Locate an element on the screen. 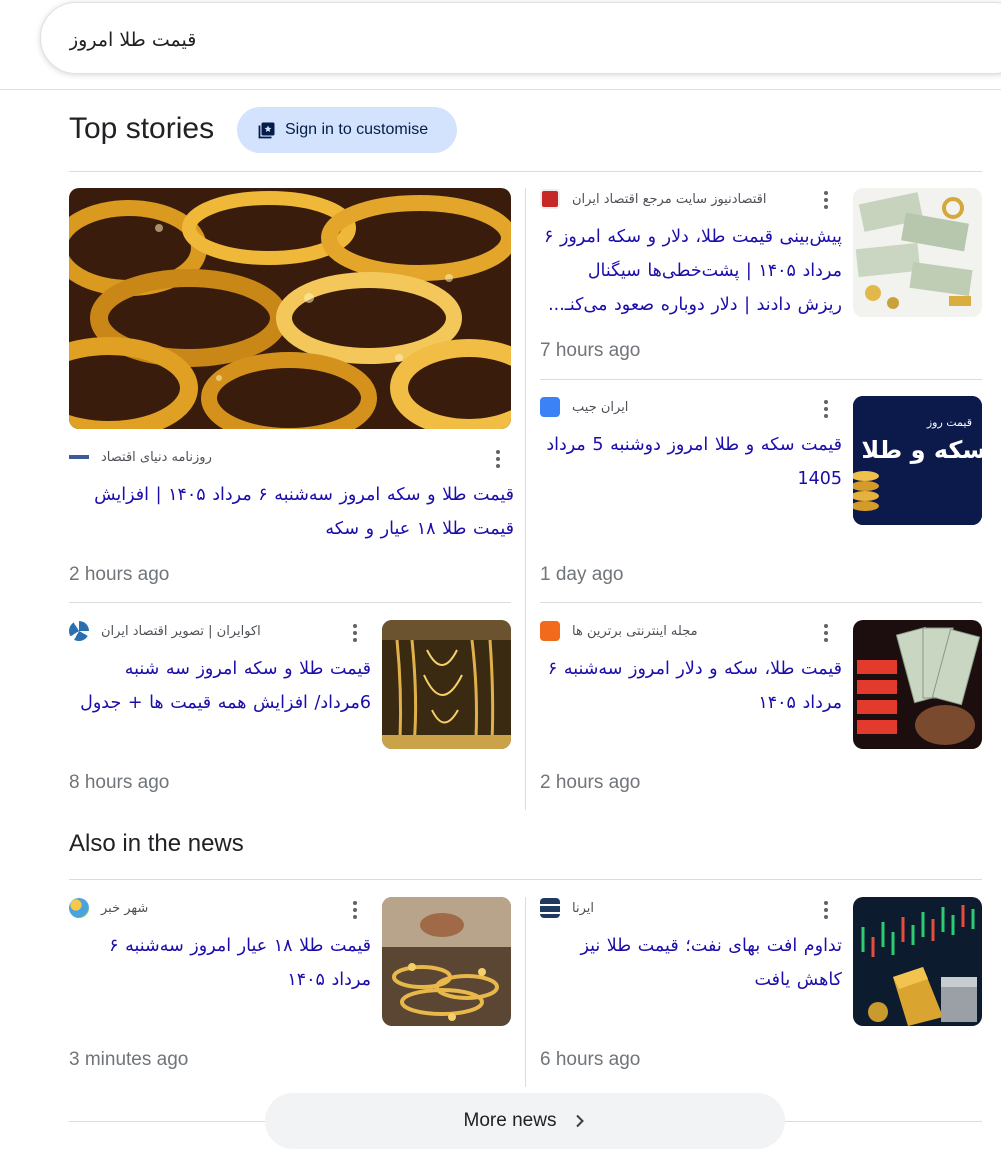 Image resolution: width=1001 pixels, height=1168 pixels. sign-in-to-customise-button: Sign in to customise is located at coordinates (347, 130).